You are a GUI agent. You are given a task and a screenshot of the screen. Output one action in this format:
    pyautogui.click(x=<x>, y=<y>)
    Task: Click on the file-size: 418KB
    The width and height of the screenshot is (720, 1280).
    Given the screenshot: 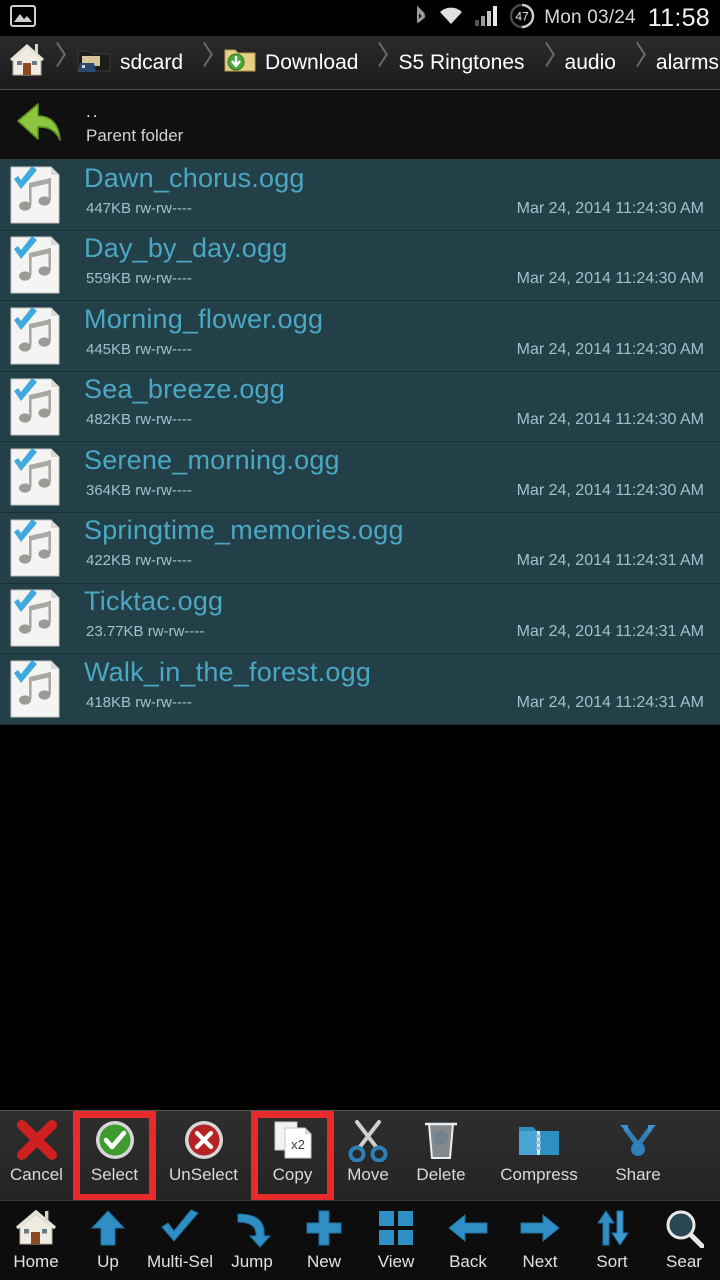 What is the action you would take?
    pyautogui.click(x=109, y=702)
    